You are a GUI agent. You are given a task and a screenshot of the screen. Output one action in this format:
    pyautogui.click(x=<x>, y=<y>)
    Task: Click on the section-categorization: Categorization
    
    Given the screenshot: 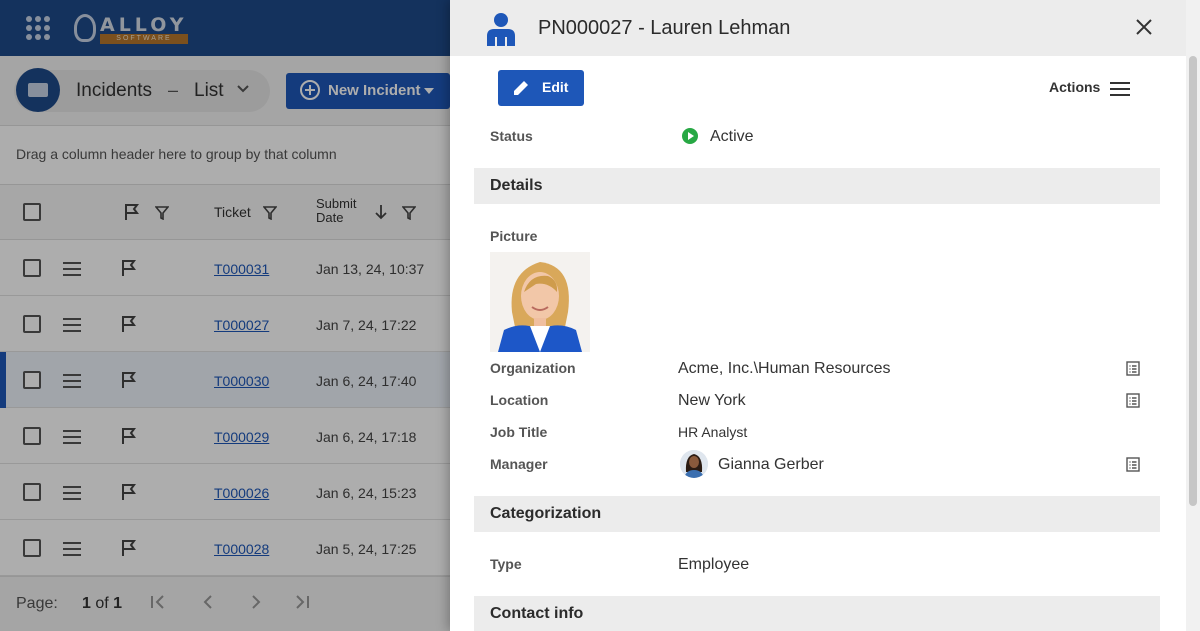 What is the action you would take?
    pyautogui.click(x=817, y=514)
    